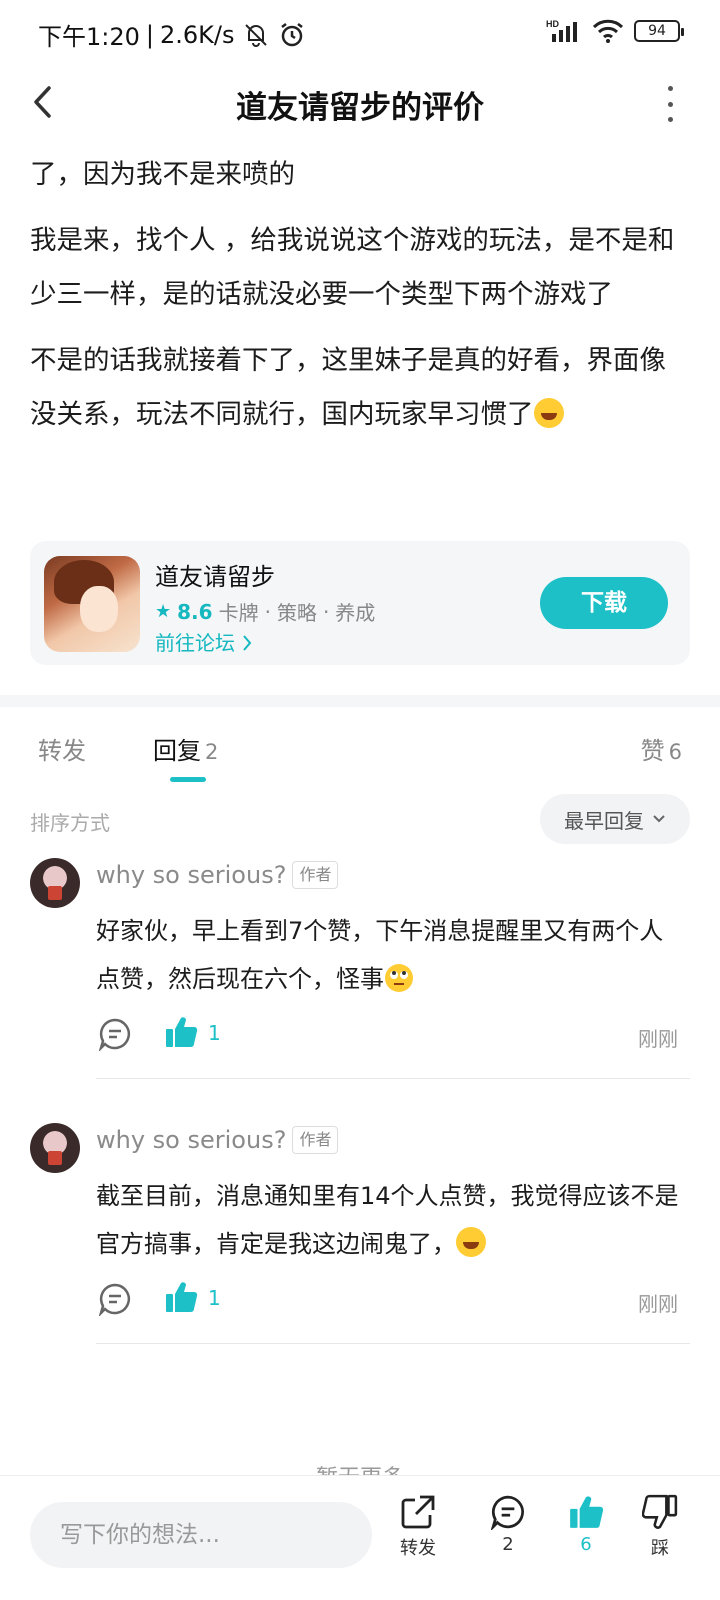 The image size is (720, 1600). I want to click on sort-row: 排序方式 最早回复, so click(360, 820).